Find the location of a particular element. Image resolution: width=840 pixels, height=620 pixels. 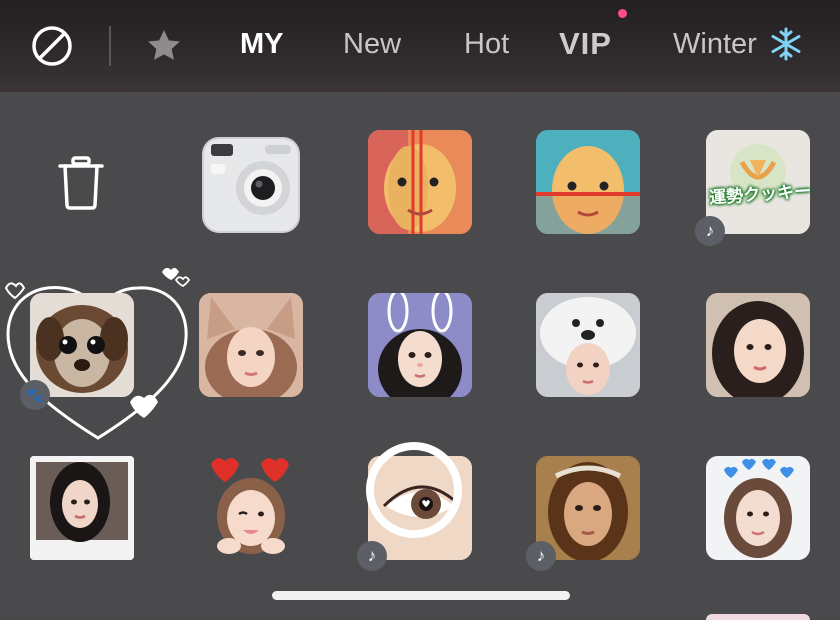

filter-cat-ears is located at coordinates (251, 345).